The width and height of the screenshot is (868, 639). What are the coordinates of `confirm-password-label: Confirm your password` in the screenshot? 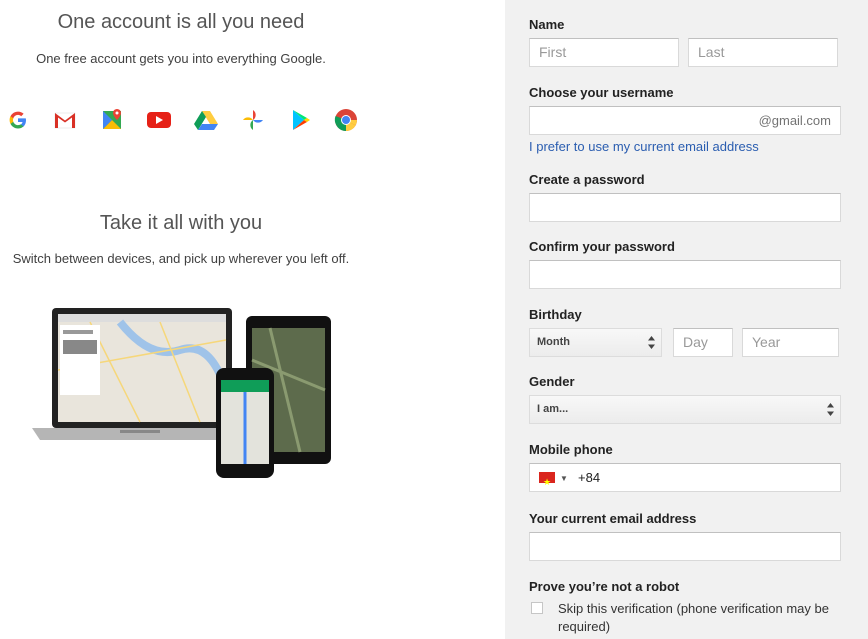 It's located at (602, 246).